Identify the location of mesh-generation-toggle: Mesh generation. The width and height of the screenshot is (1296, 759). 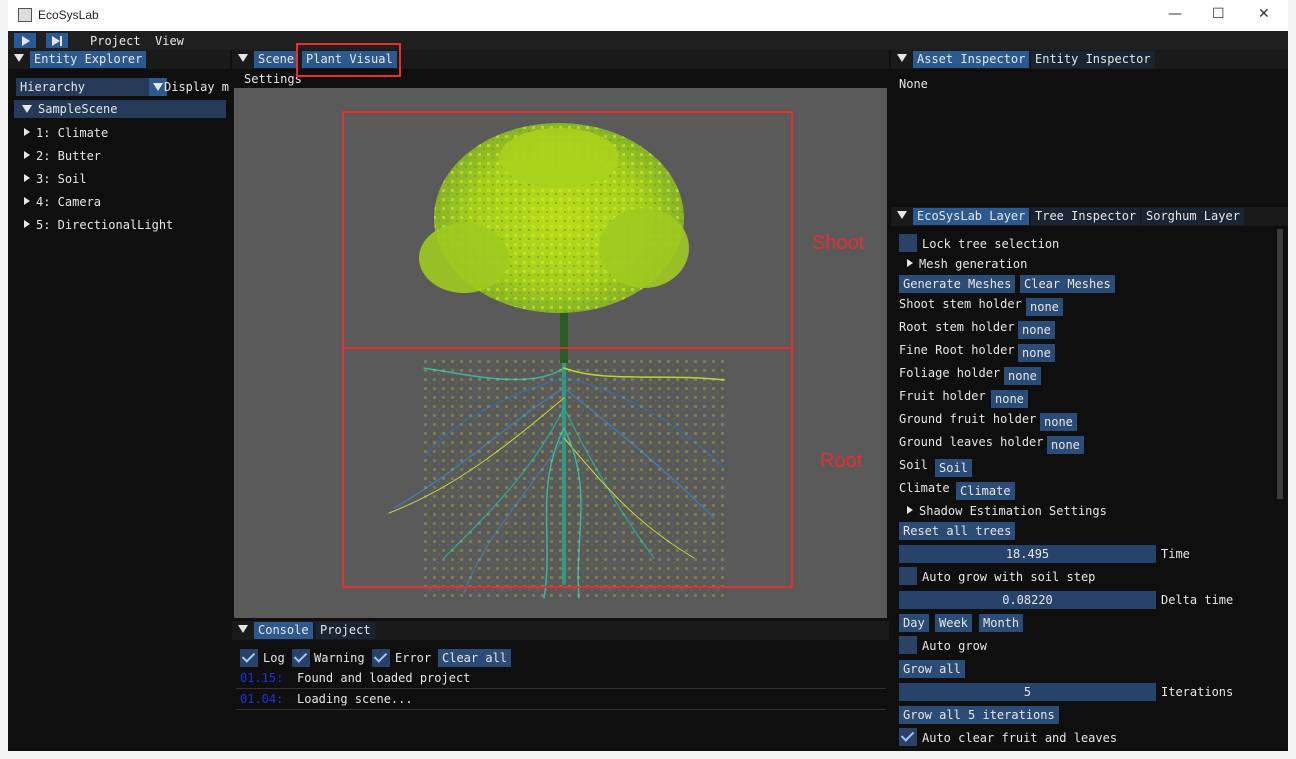
(967, 264).